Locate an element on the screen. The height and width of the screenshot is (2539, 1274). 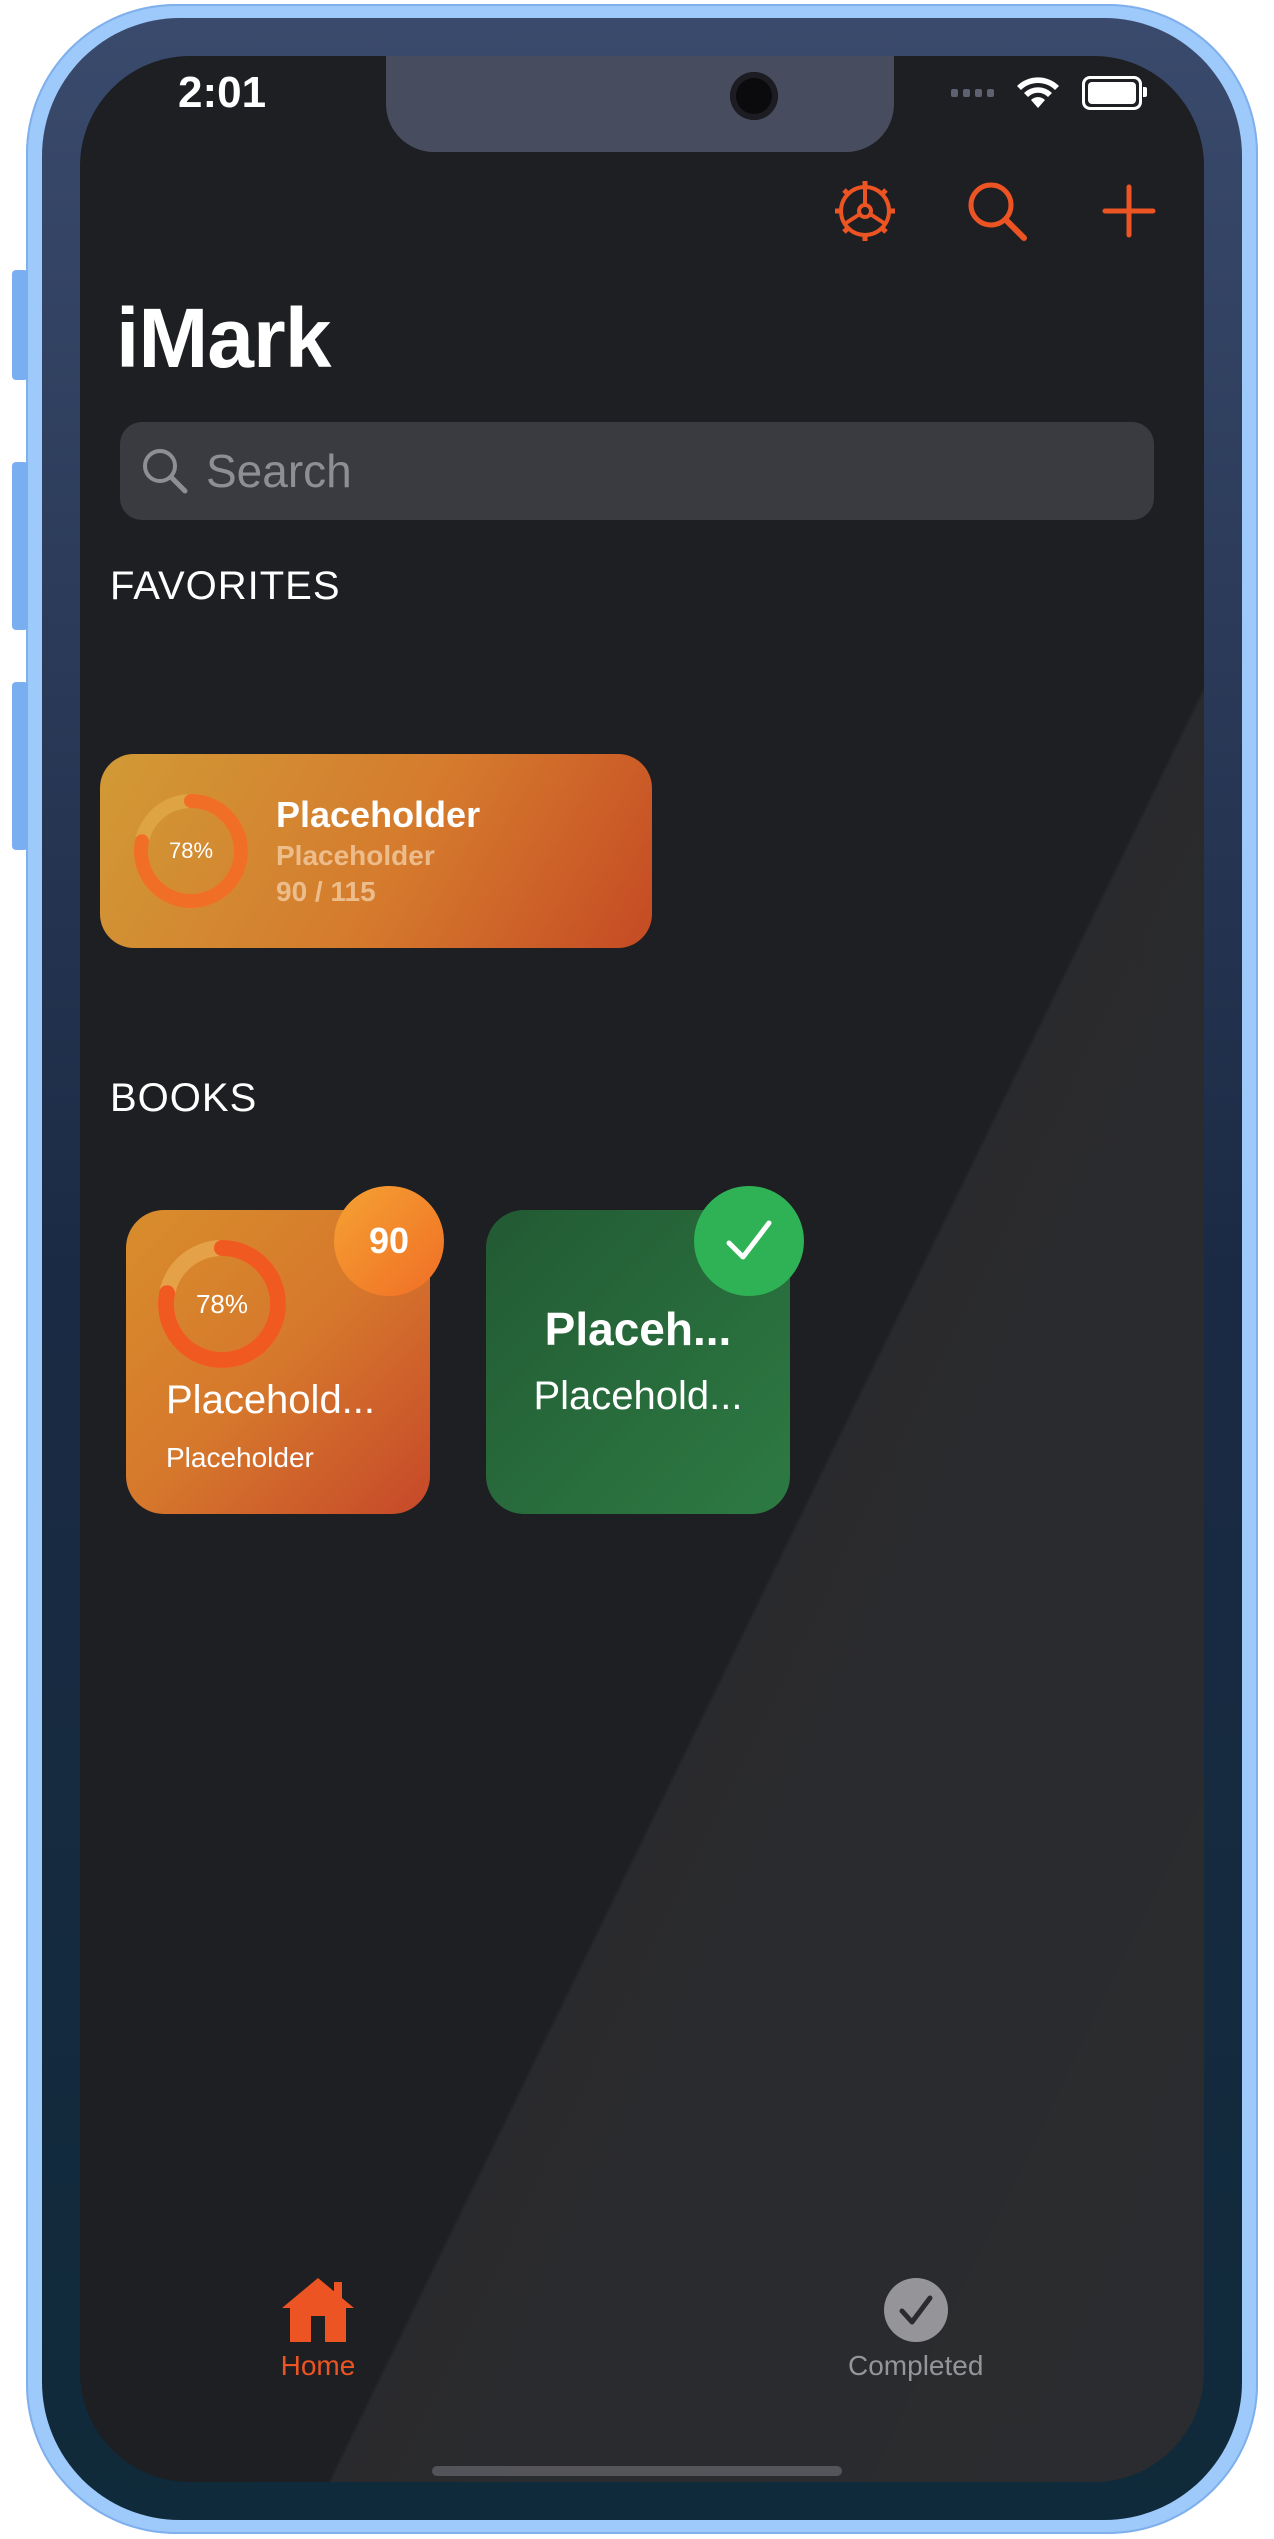
search-bar is located at coordinates (637, 471).